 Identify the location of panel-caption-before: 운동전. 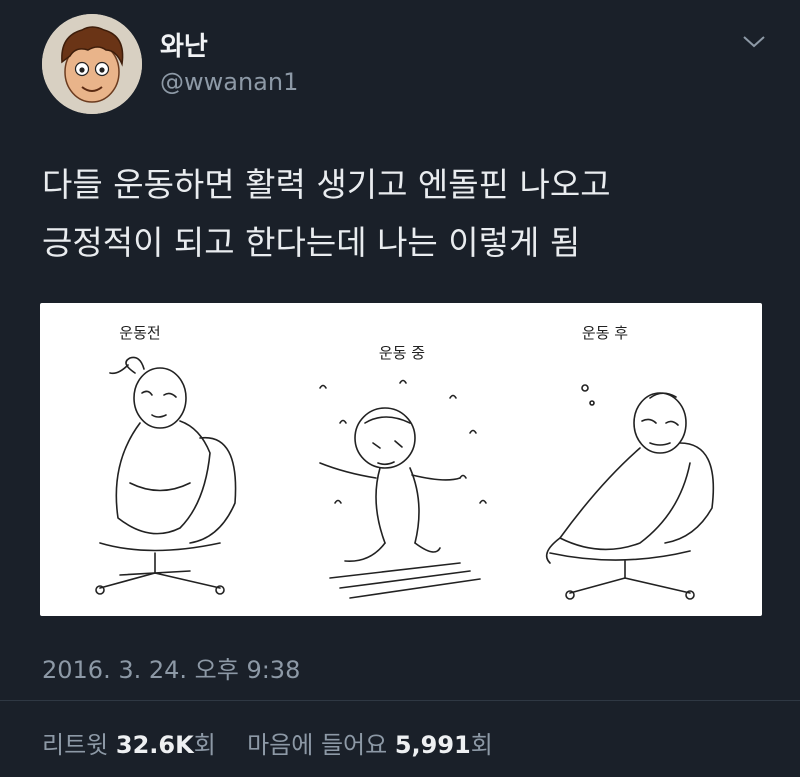
(139, 333).